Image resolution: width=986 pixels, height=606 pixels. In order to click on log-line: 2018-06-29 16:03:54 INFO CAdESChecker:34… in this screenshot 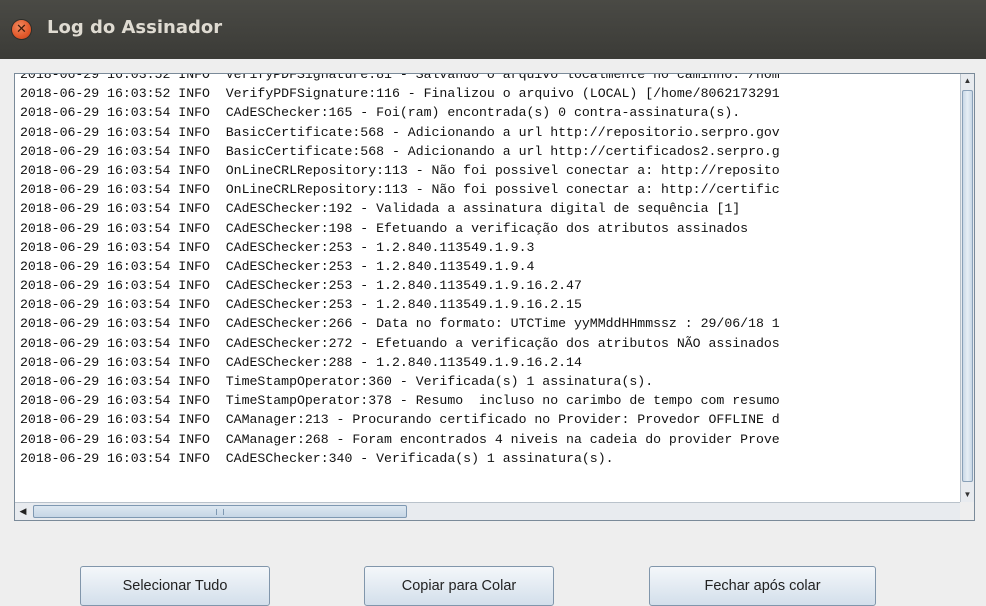, I will do `click(317, 458)`.